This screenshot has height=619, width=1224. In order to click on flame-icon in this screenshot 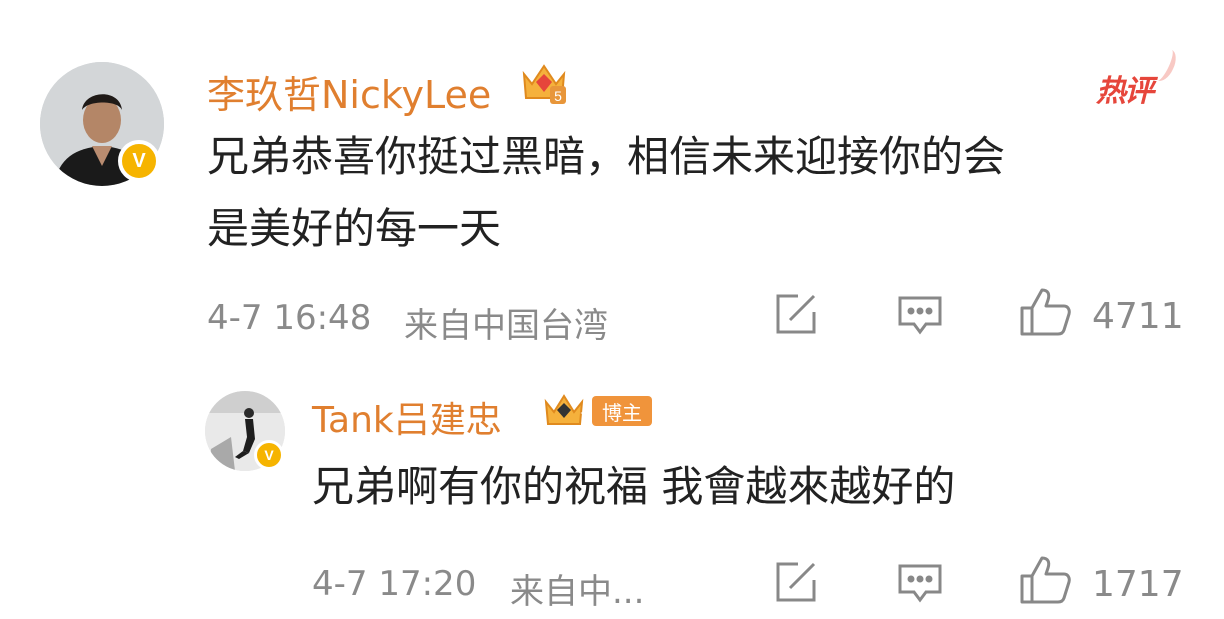, I will do `click(1164, 65)`.